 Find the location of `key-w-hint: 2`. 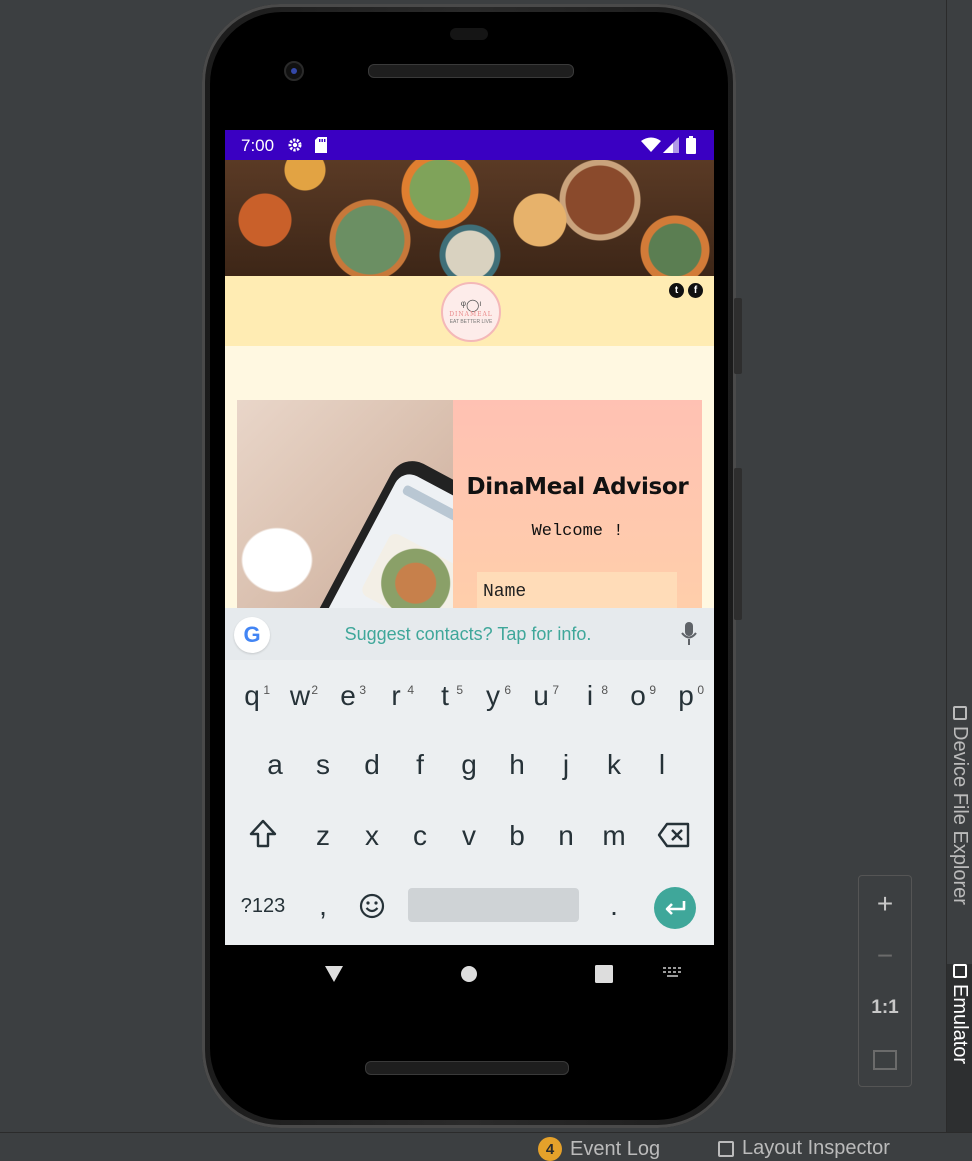

key-w-hint: 2 is located at coordinates (314, 690).